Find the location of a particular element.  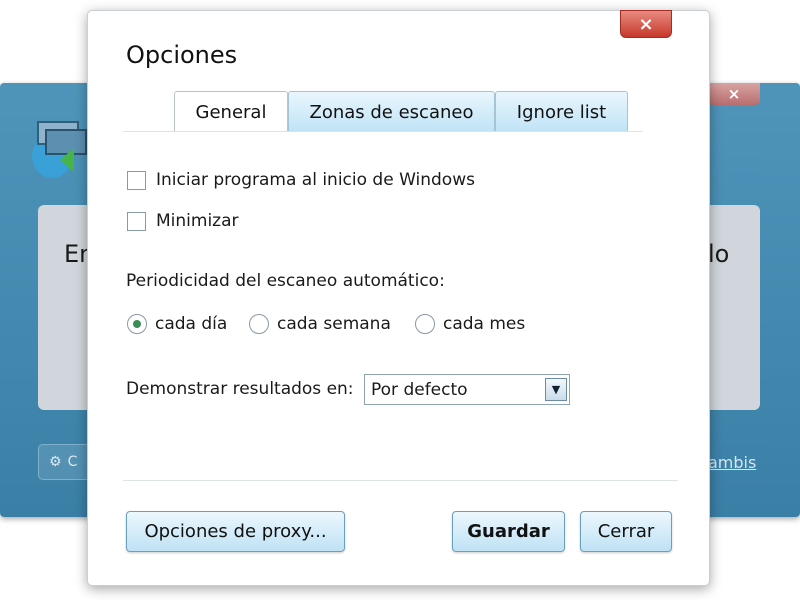

background-close-button: × is located at coordinates (734, 94).